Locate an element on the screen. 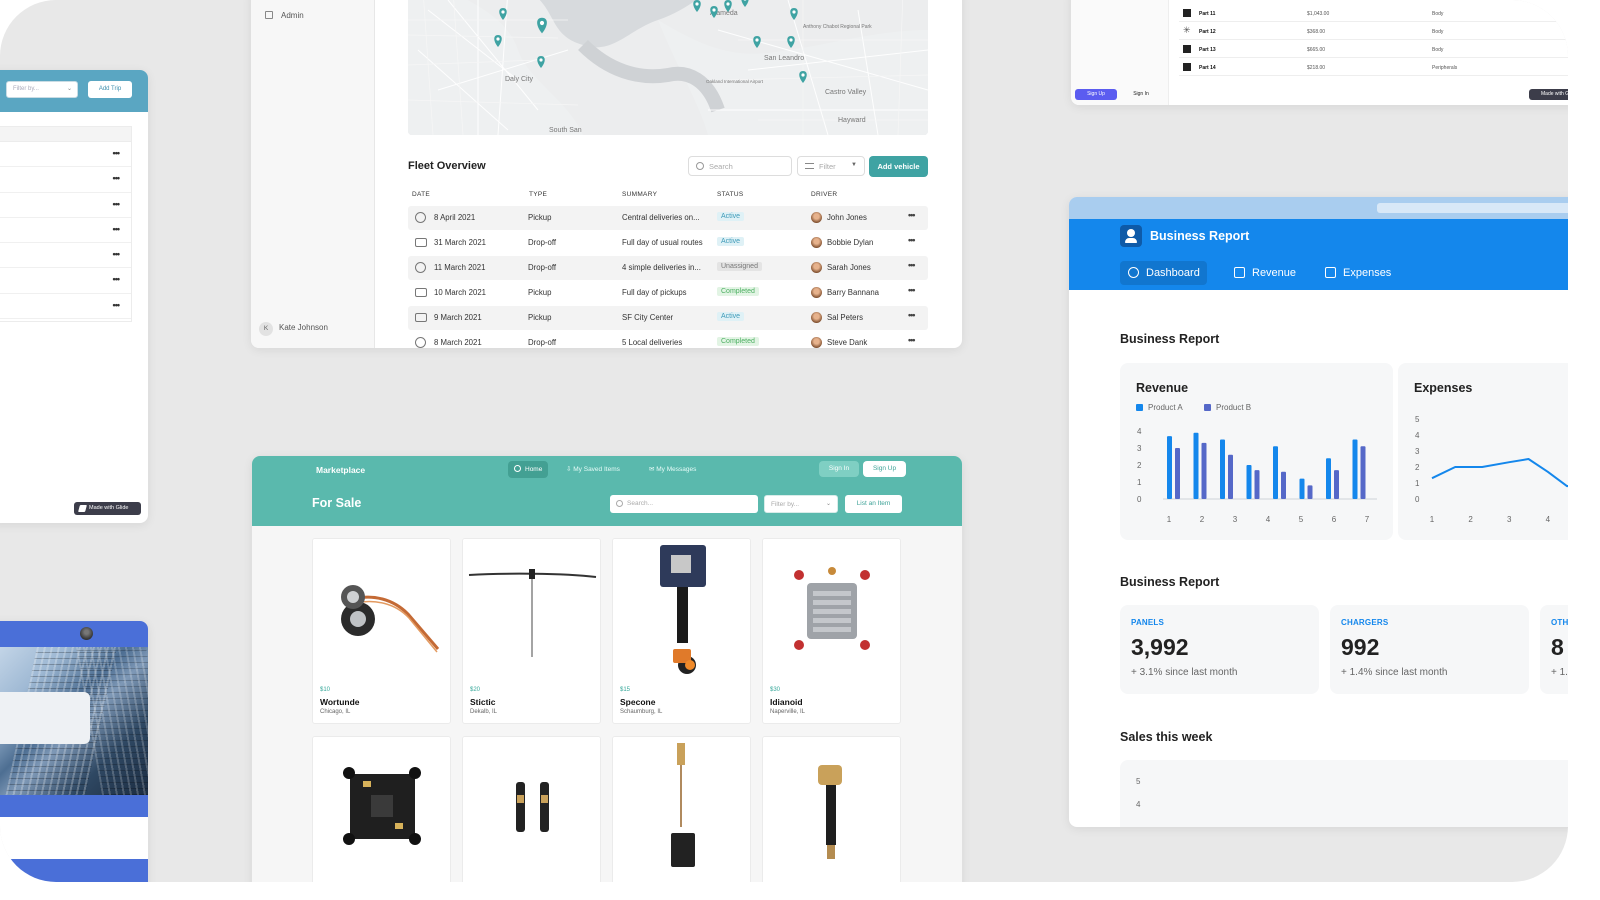  product-card: $20 Stictic Dekalb, IL is located at coordinates (531, 631).